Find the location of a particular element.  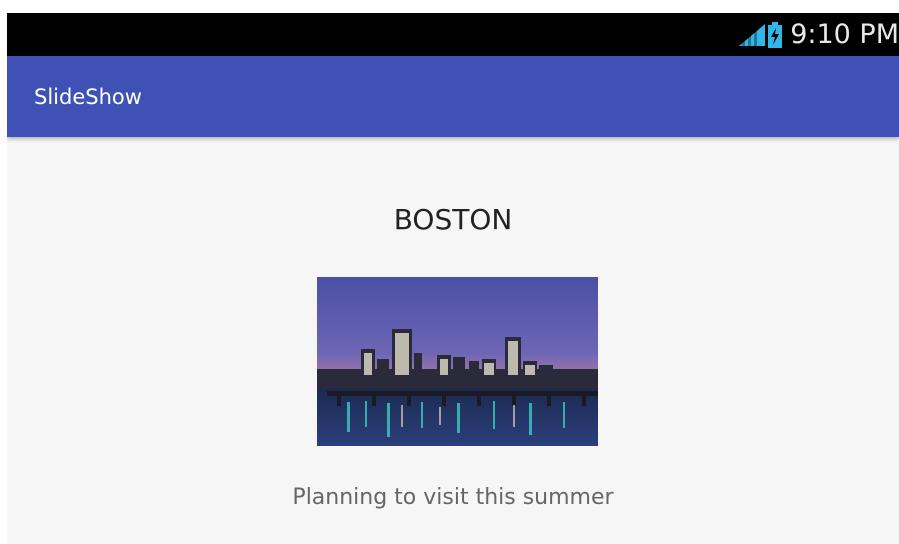

status-clock: 9:10 PM is located at coordinates (844, 34).